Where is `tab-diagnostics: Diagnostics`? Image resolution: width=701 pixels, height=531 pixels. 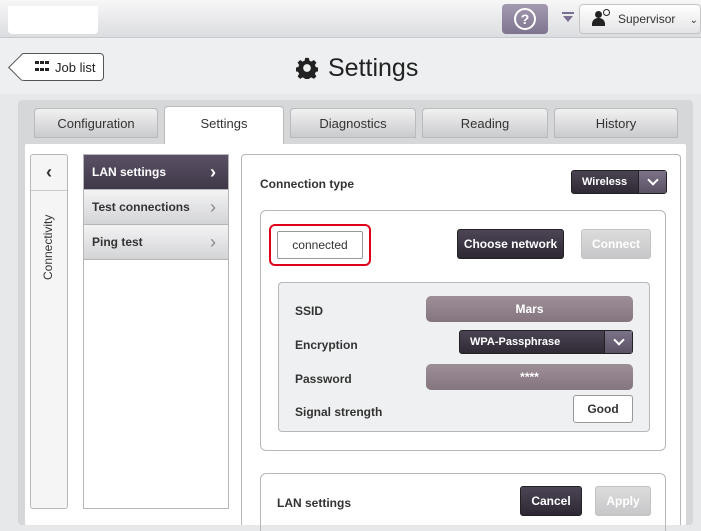 tab-diagnostics: Diagnostics is located at coordinates (353, 123).